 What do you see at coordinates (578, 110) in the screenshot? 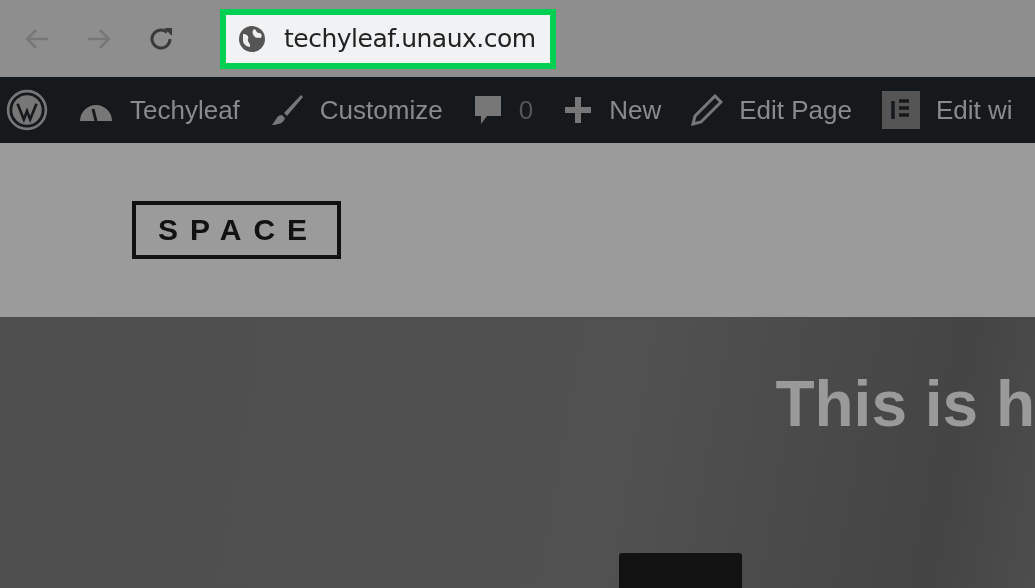
I see `plus-icon` at bounding box center [578, 110].